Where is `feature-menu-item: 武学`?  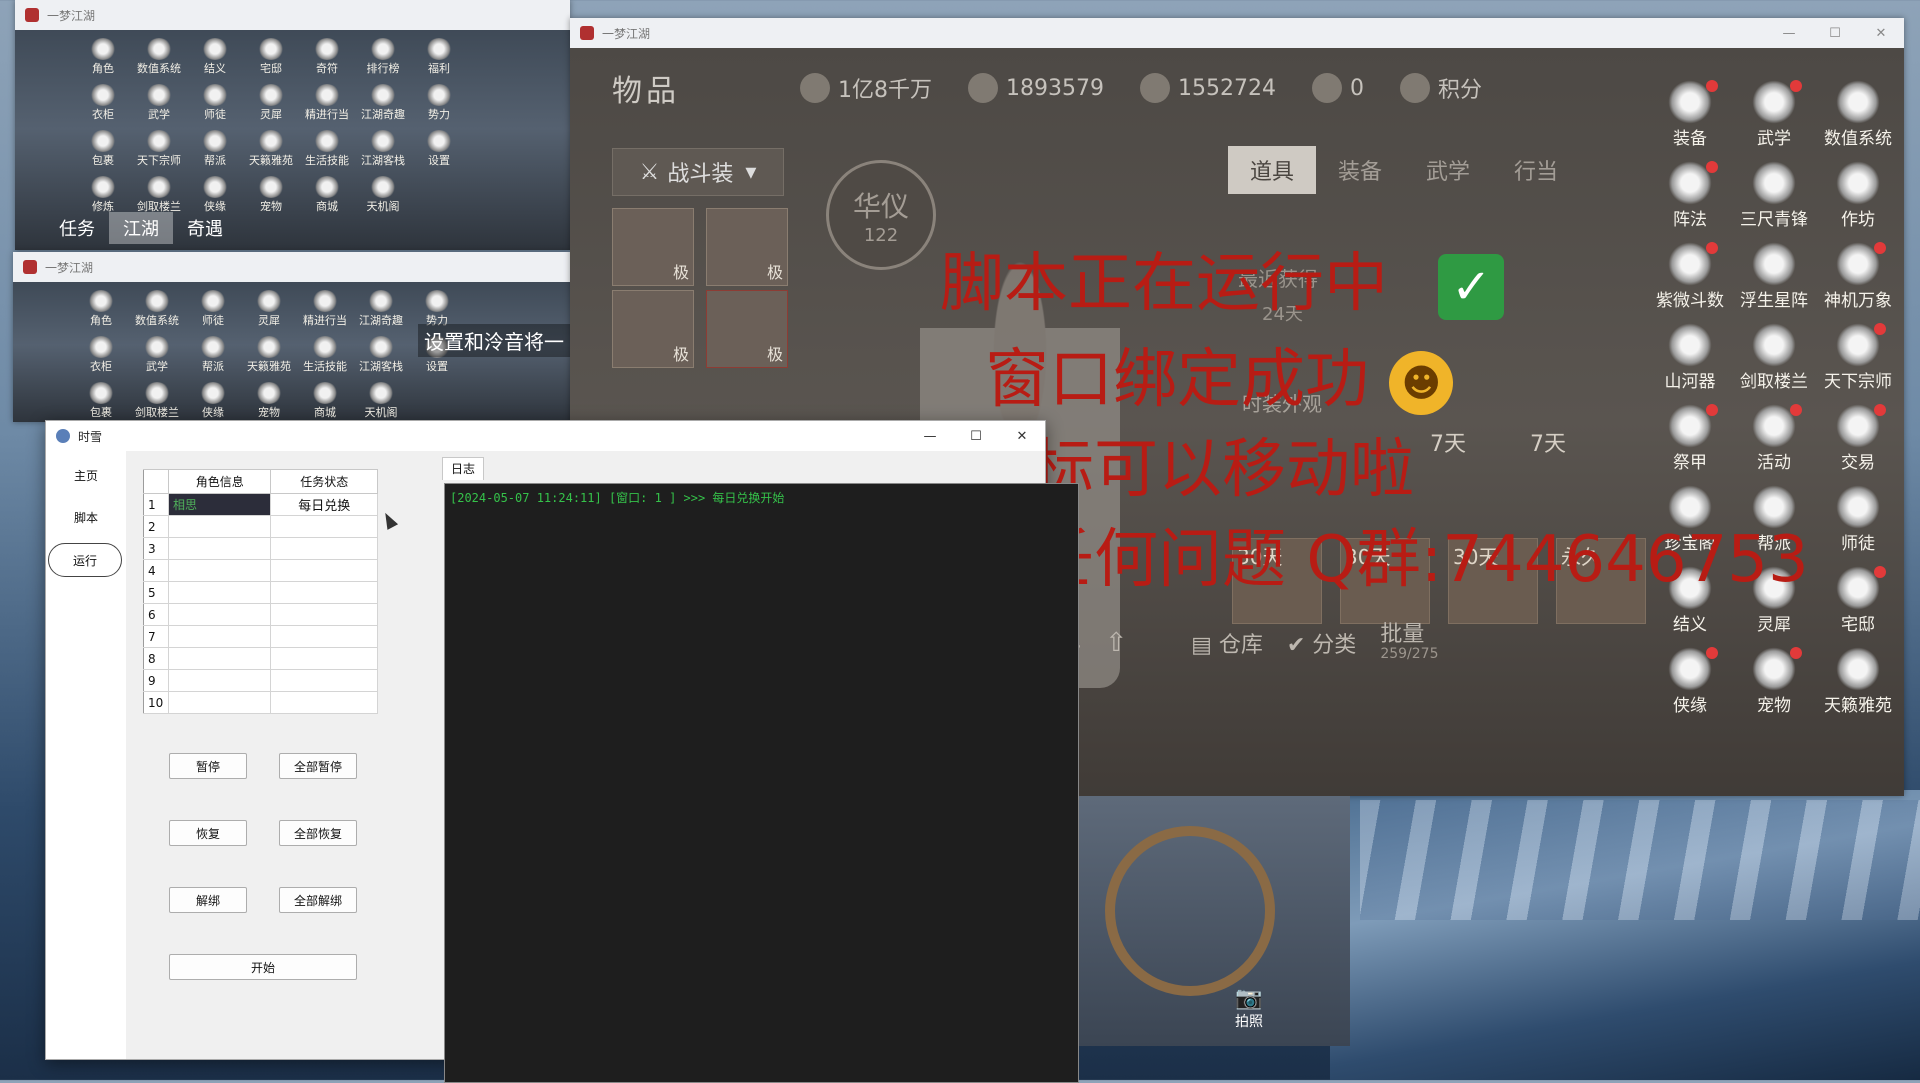
feature-menu-item: 武学 is located at coordinates (1774, 114).